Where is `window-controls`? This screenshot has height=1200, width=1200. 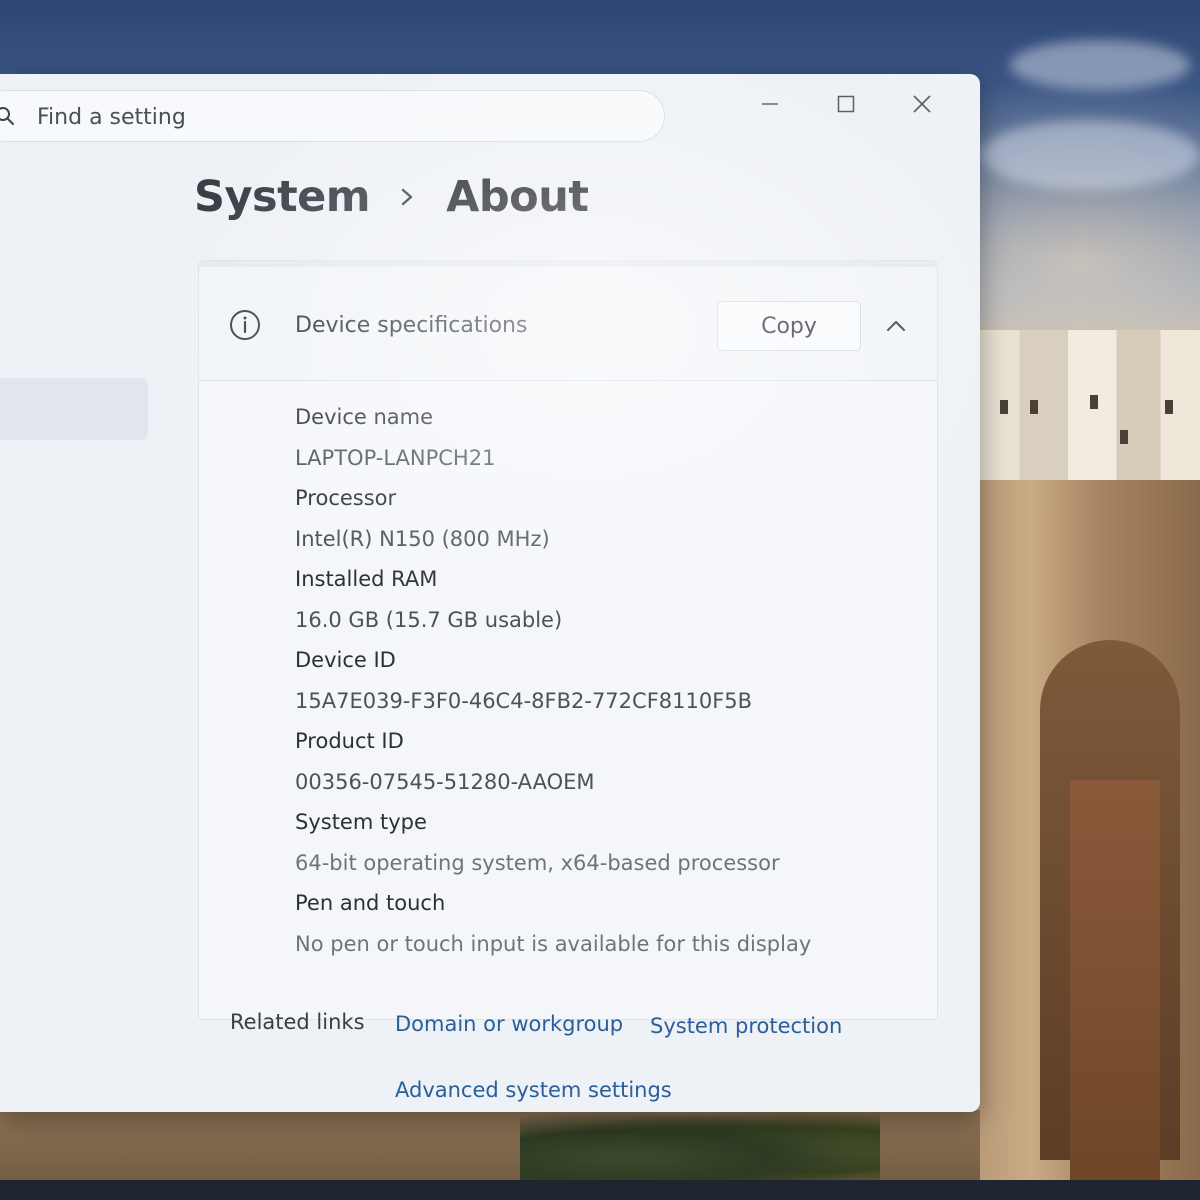
window-controls is located at coordinates (846, 104).